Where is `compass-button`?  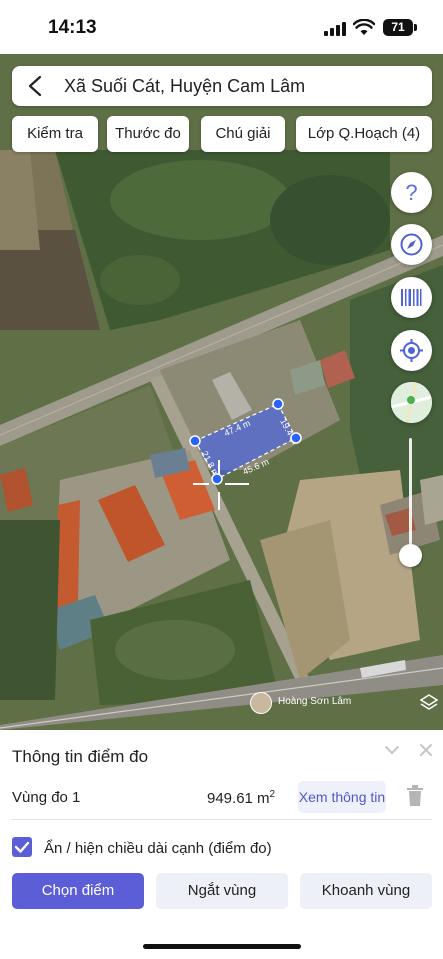
compass-button is located at coordinates (411, 244).